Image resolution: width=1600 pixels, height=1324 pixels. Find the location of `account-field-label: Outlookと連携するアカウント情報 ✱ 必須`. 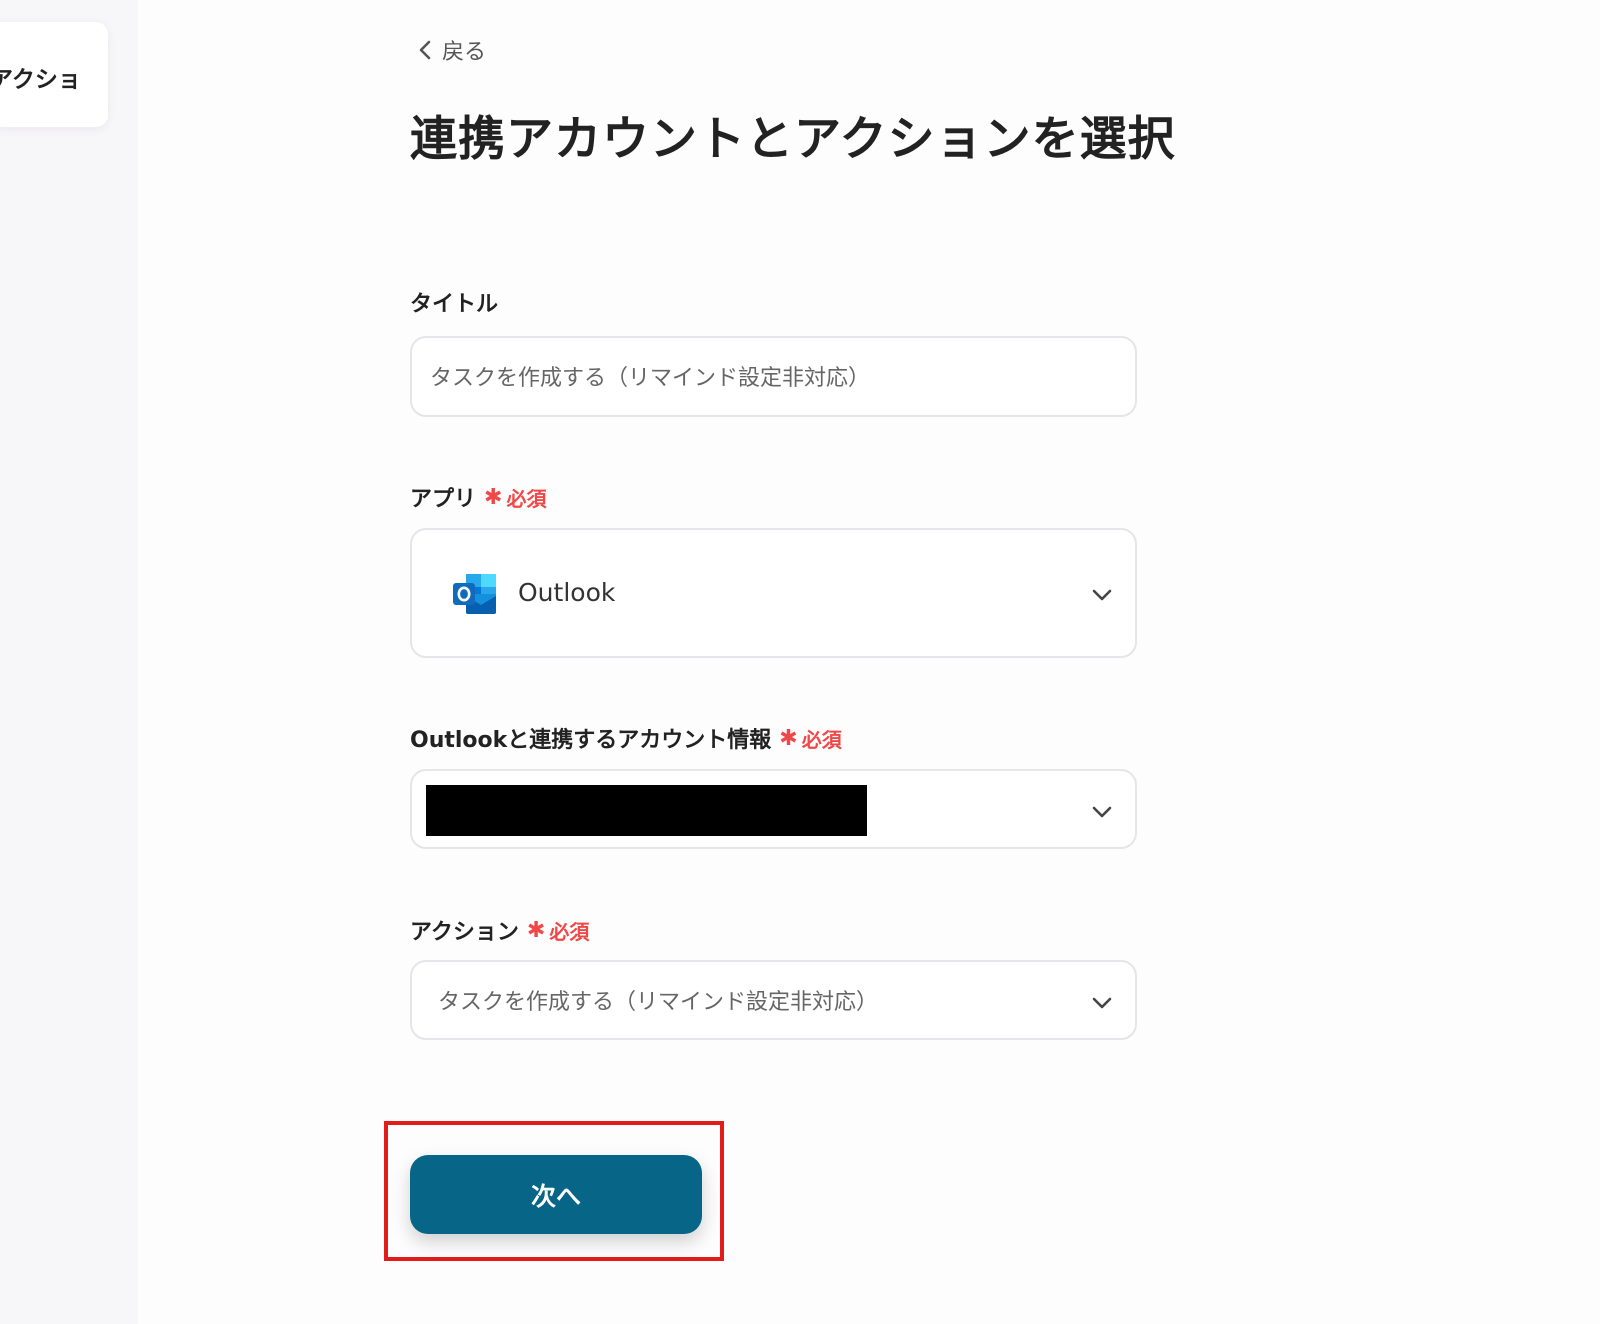

account-field-label: Outlookと連携するアカウント情報 ✱ 必須 is located at coordinates (626, 738).